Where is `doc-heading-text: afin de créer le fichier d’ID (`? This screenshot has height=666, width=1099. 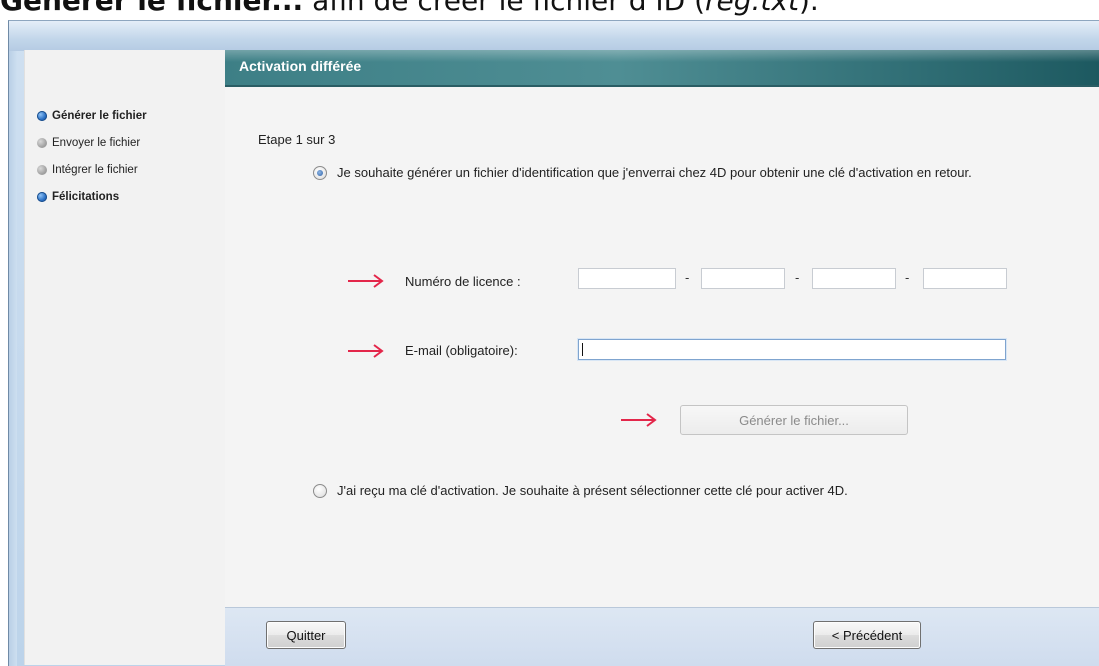
doc-heading-text: afin de créer le fichier d’ID ( is located at coordinates (504, 8).